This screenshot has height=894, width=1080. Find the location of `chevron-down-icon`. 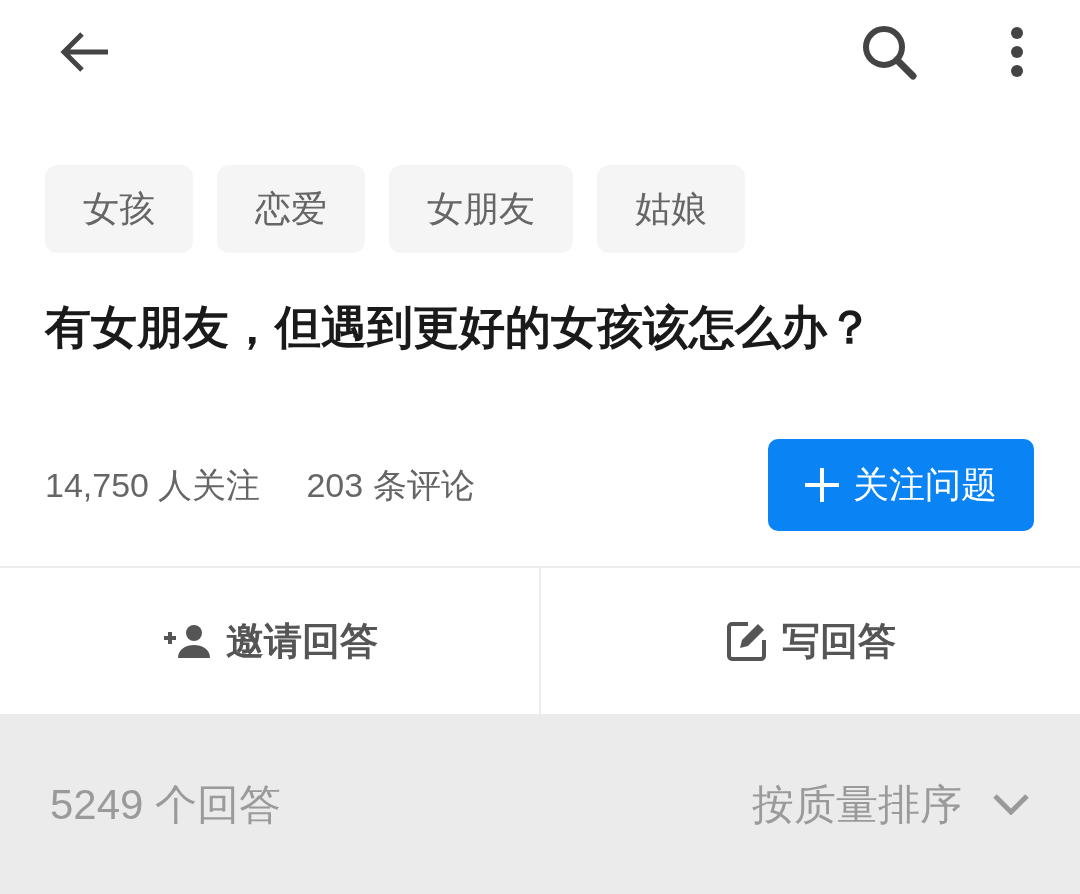

chevron-down-icon is located at coordinates (1011, 804).